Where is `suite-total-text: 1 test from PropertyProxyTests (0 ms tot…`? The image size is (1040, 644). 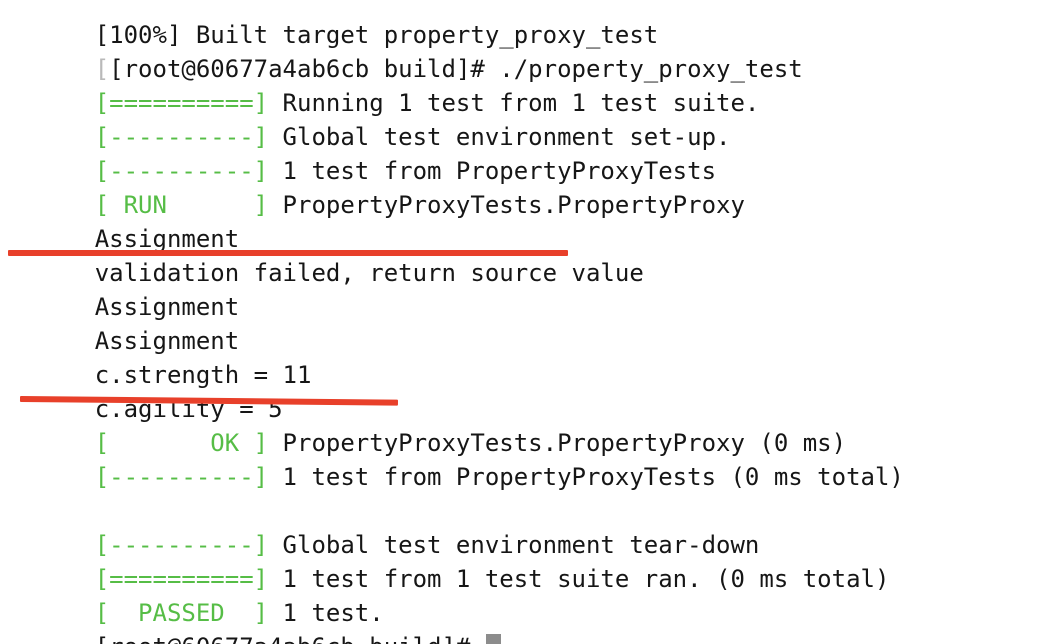
suite-total-text: 1 test from PropertyProxyTests (0 ms tot… is located at coordinates (586, 477).